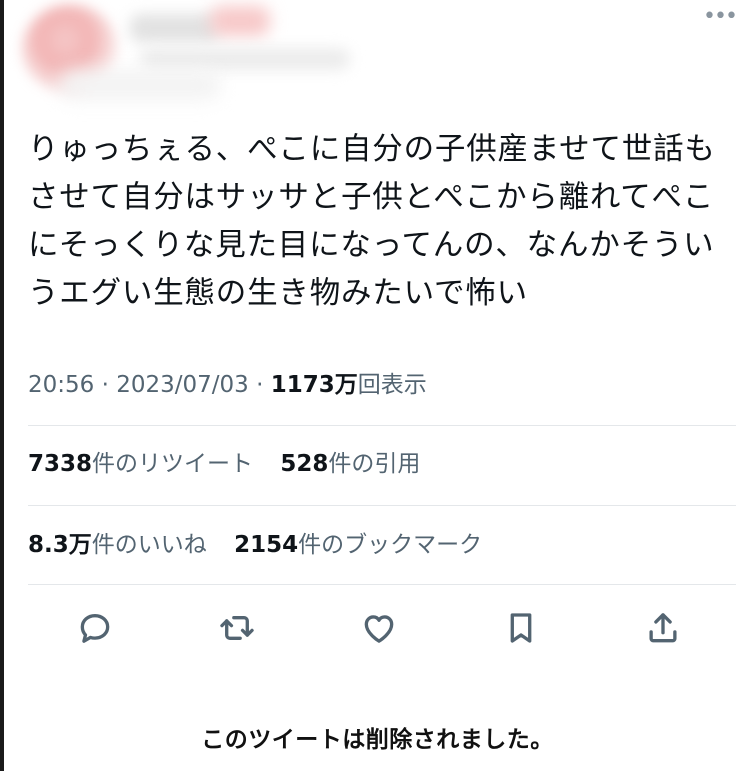 The height and width of the screenshot is (771, 755). Describe the element at coordinates (720, 17) in the screenshot. I see `more-options-icon: •••` at that location.